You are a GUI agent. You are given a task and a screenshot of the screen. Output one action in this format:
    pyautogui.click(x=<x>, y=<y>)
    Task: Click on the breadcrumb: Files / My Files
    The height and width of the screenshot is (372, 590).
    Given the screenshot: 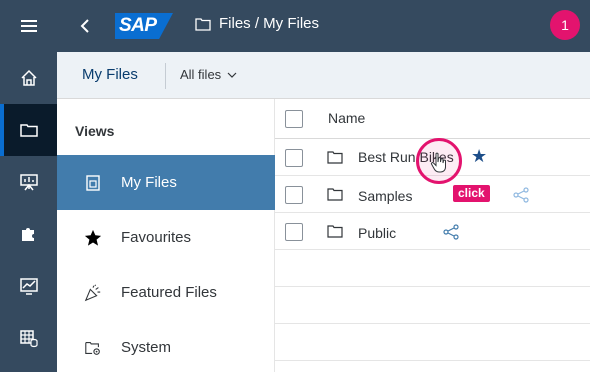 What is the action you would take?
    pyautogui.click(x=257, y=23)
    